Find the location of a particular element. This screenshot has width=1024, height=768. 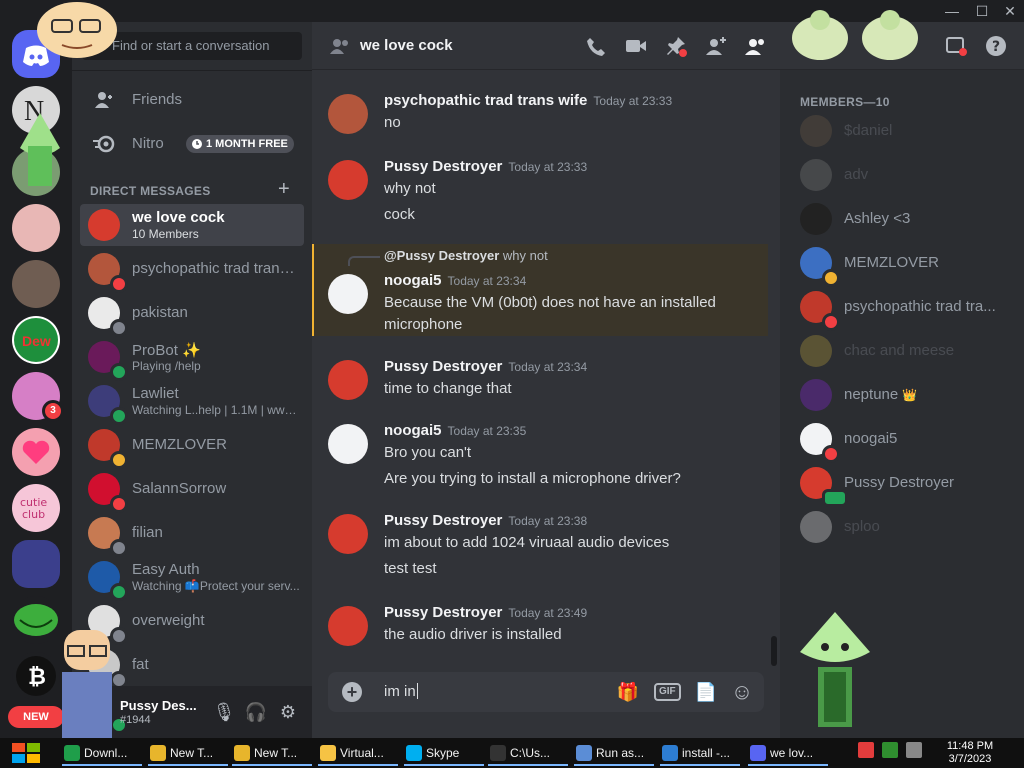

dm-name: overweight is located at coordinates (168, 620).